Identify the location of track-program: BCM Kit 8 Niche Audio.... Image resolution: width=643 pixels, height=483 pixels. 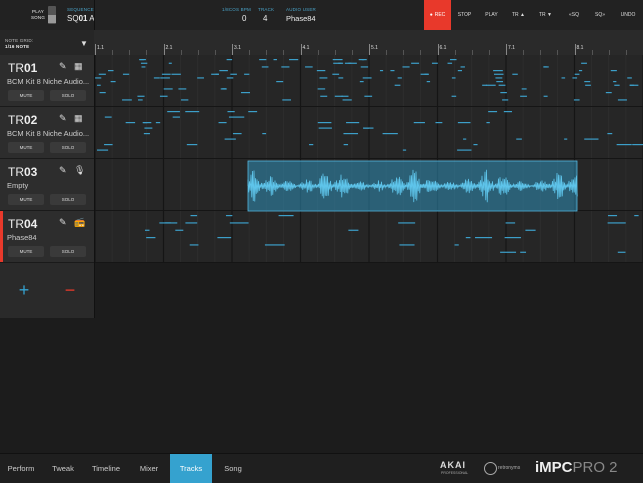
(48, 133).